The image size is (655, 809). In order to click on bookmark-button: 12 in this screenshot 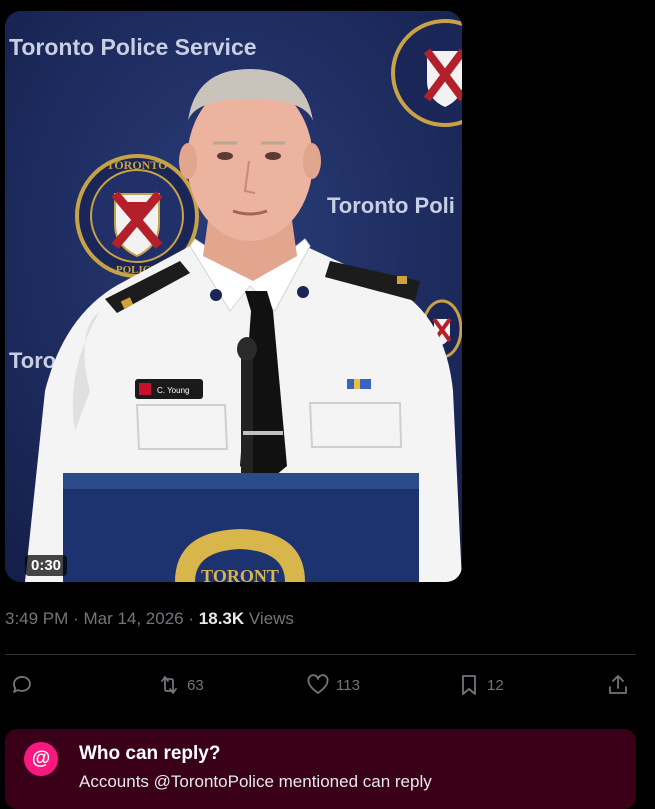, I will do `click(480, 685)`.